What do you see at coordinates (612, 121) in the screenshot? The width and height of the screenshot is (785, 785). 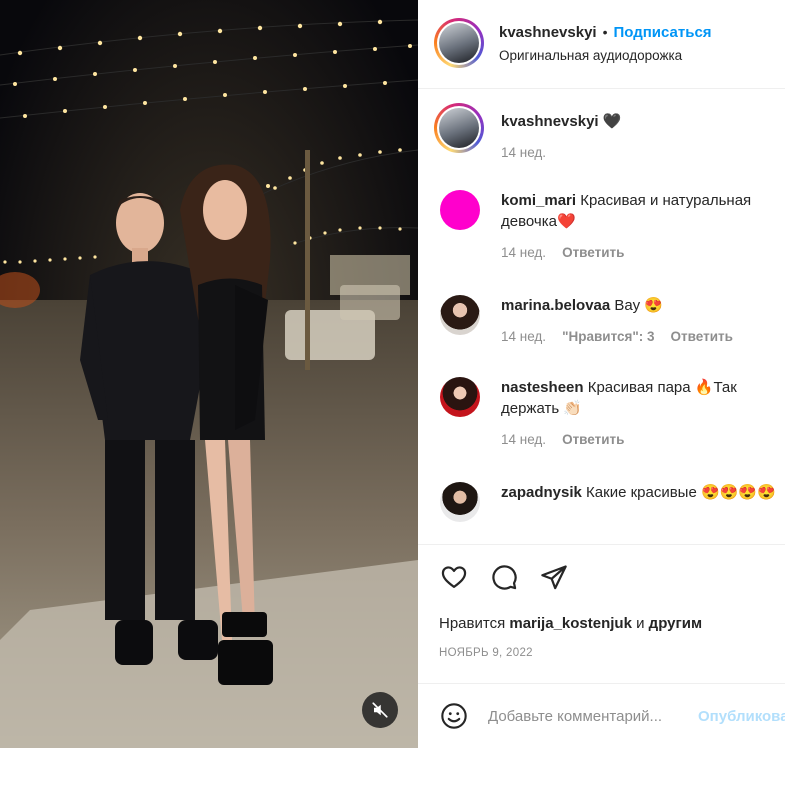 I see `caption-text: 🖤` at bounding box center [612, 121].